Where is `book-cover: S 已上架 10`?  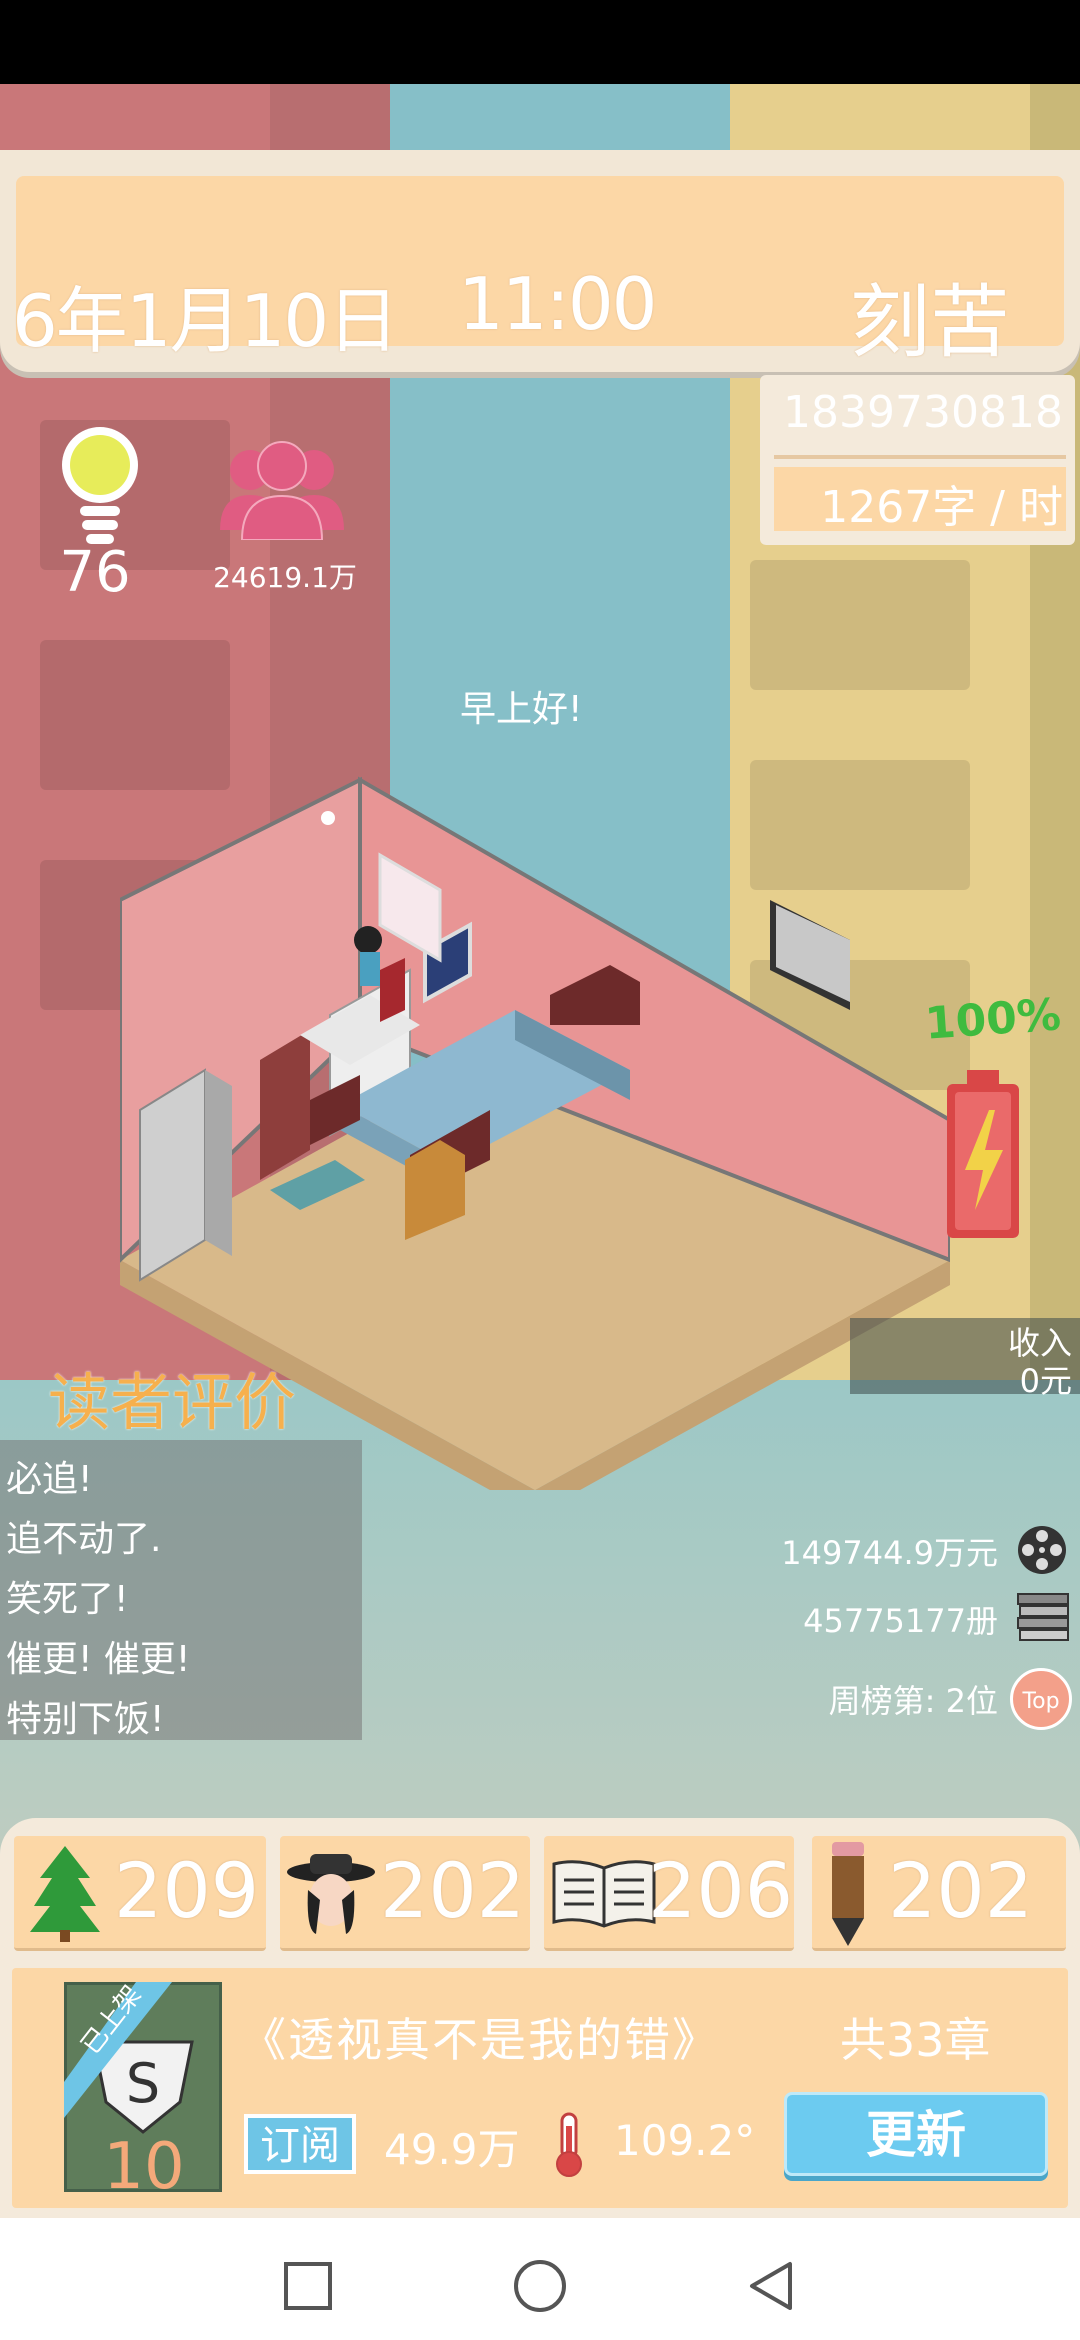
book-cover: S 已上架 10 is located at coordinates (143, 2087).